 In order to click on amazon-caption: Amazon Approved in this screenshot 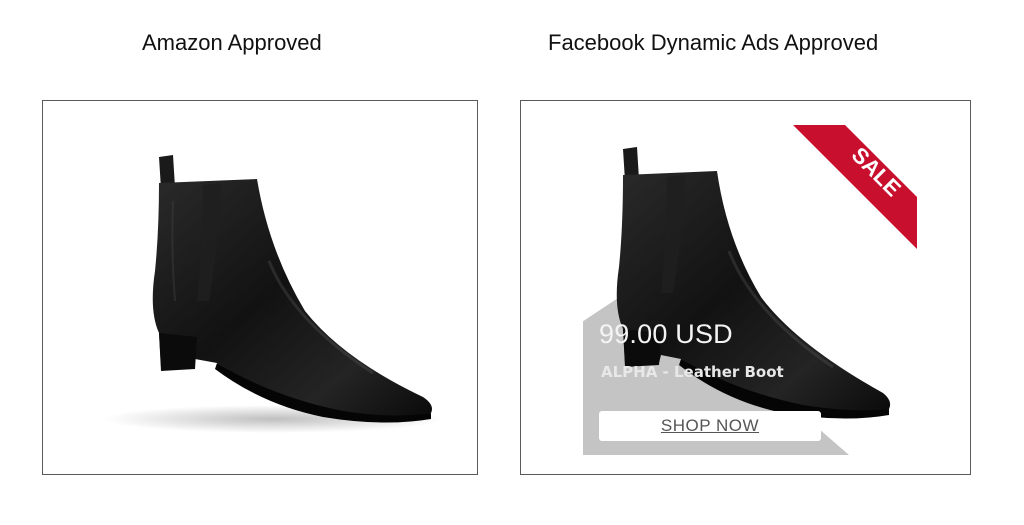, I will do `click(232, 42)`.